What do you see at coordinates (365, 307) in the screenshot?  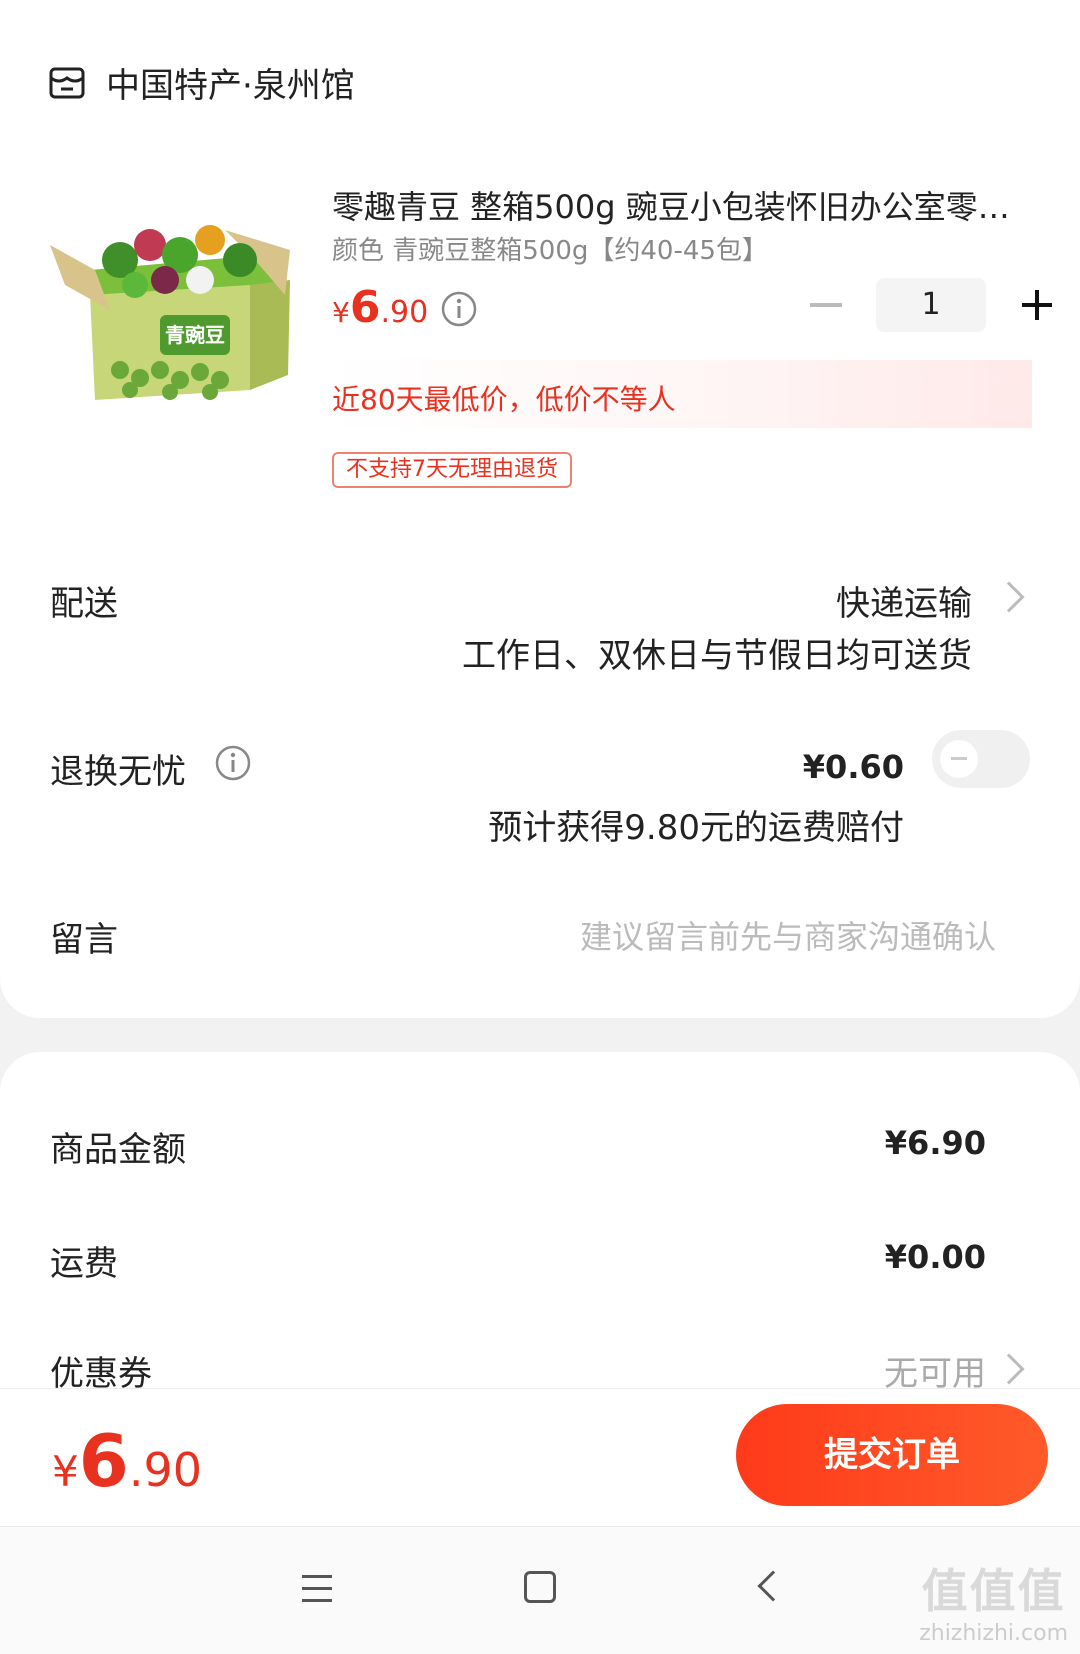 I see `price-integer: 6` at bounding box center [365, 307].